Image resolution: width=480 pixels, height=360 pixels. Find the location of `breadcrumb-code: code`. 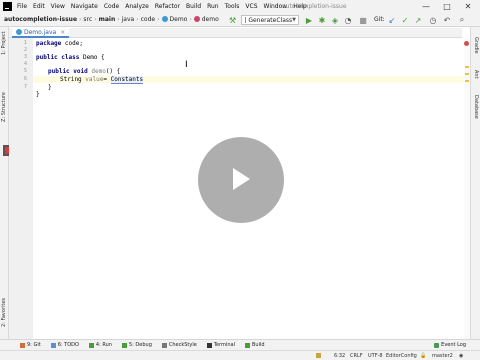

breadcrumb-code: code is located at coordinates (148, 19).